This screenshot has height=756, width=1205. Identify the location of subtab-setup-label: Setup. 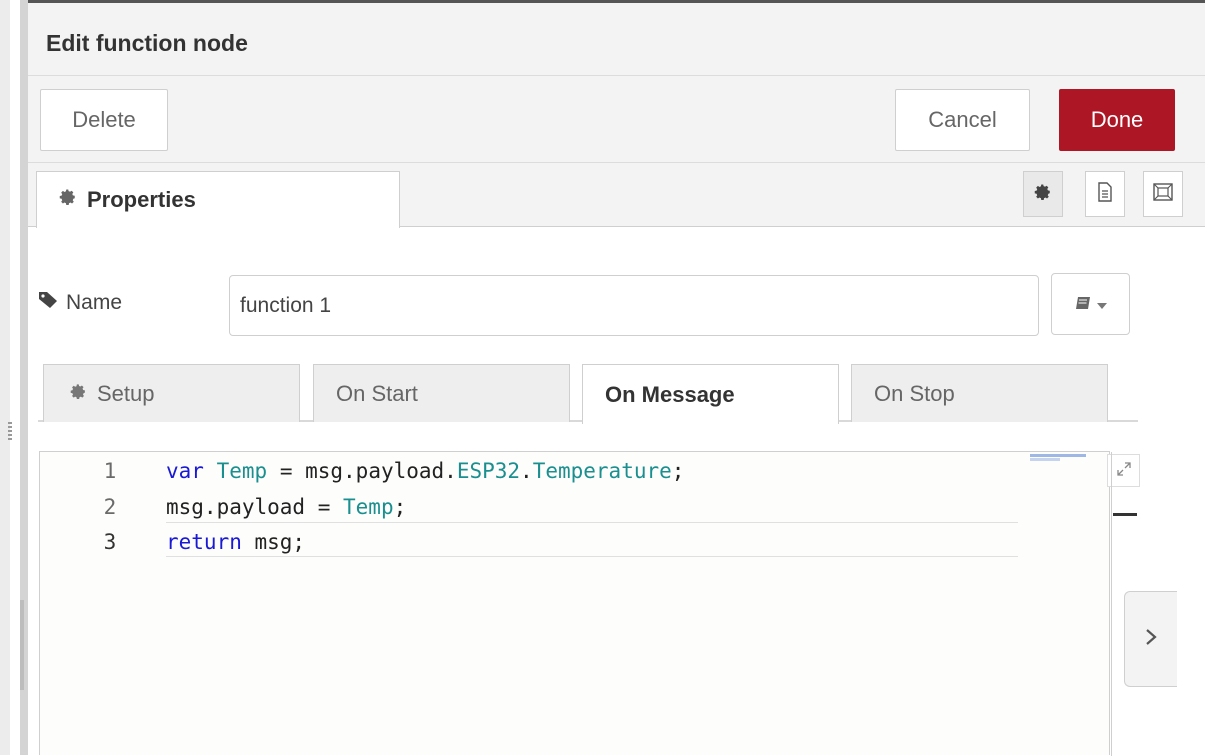
(126, 393).